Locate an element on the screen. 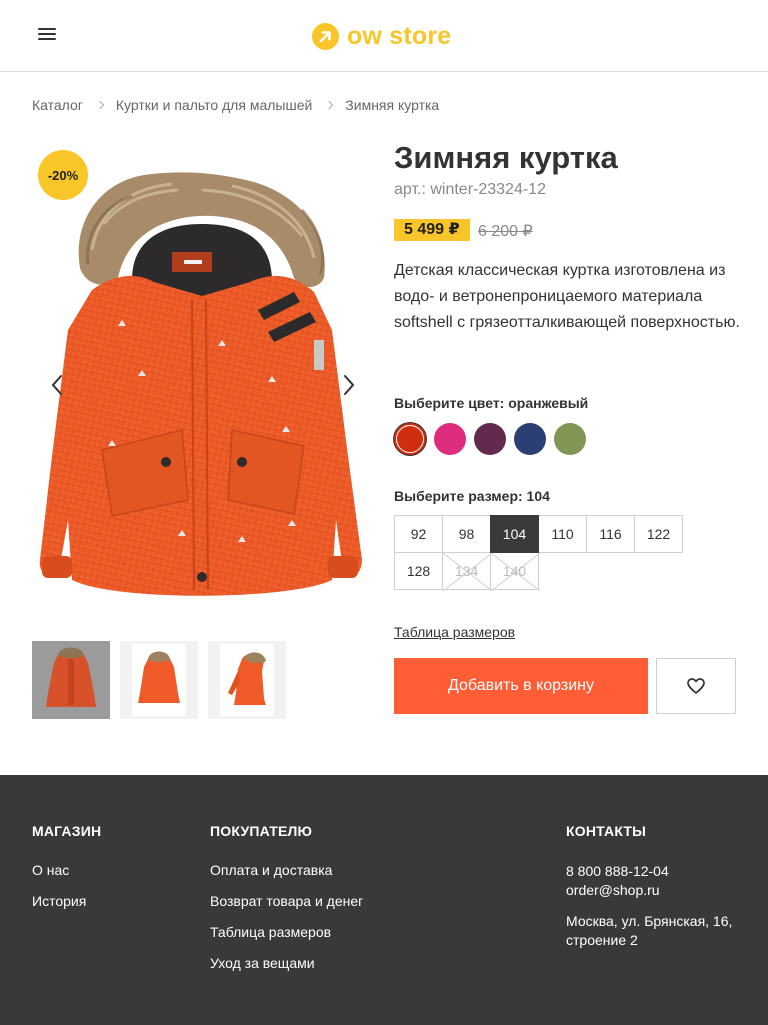 This screenshot has width=768, height=1025. footer-shop-column: МАГАЗИН О нас История is located at coordinates (66, 873).